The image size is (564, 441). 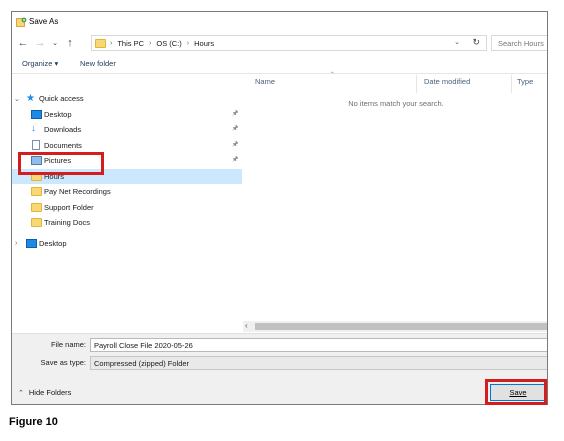 I want to click on sidebar-item-label: Training Docs, so click(x=67, y=222).